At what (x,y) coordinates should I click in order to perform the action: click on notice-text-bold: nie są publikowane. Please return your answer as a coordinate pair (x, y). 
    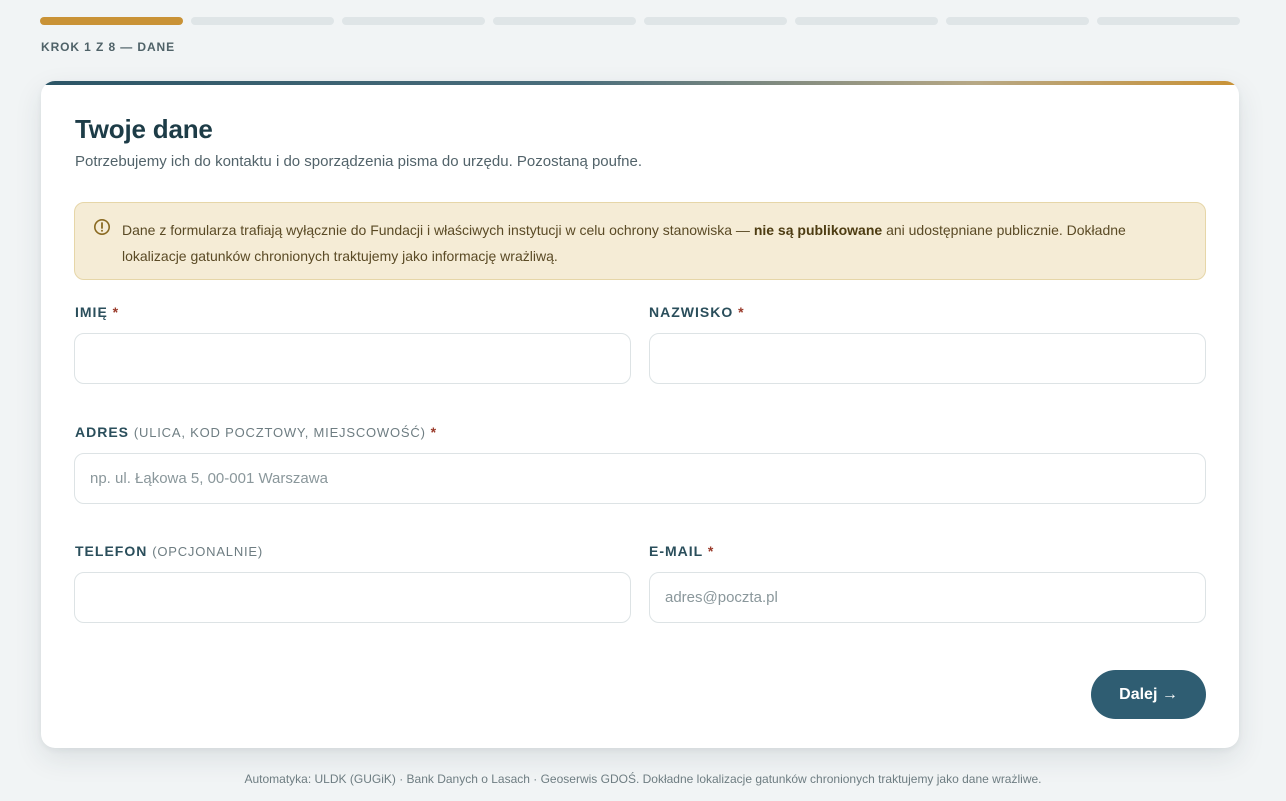
    Looking at the image, I should click on (818, 230).